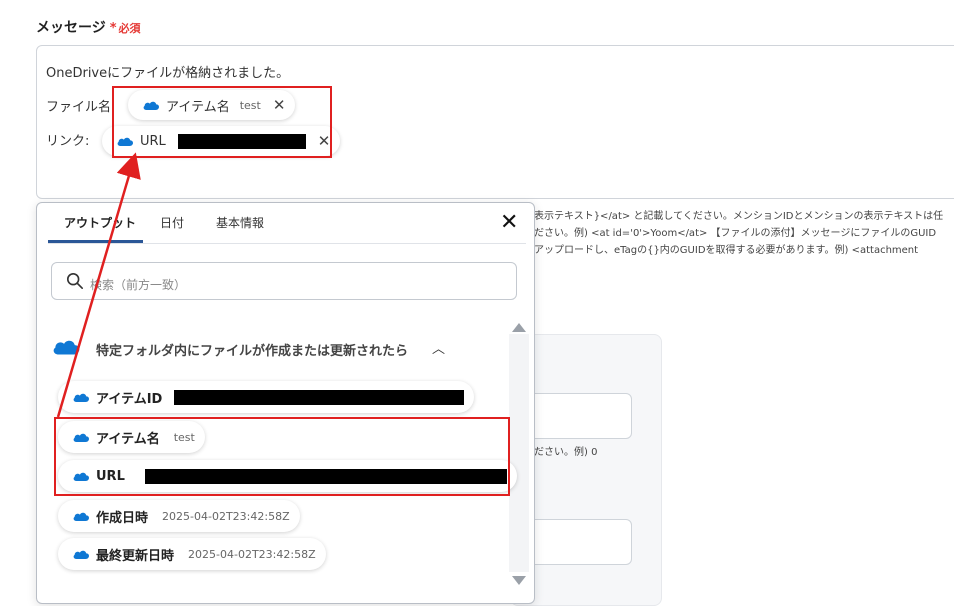  What do you see at coordinates (129, 28) in the screenshot?
I see `required-text: 必須` at bounding box center [129, 28].